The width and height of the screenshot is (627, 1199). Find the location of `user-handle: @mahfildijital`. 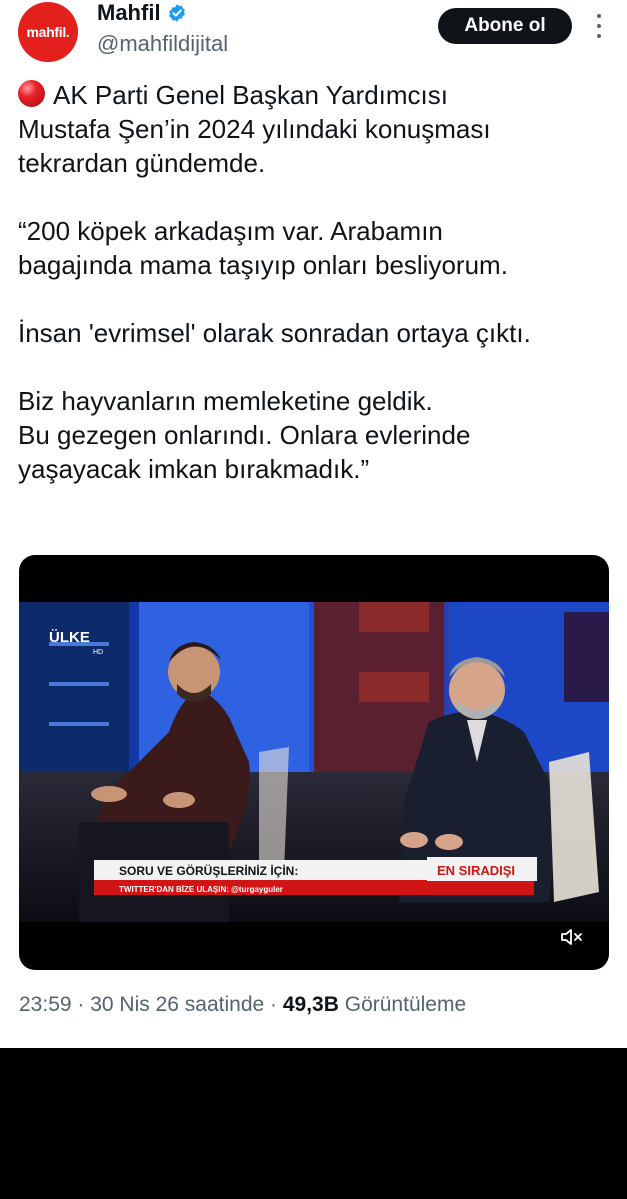

user-handle: @mahfildijital is located at coordinates (162, 44).